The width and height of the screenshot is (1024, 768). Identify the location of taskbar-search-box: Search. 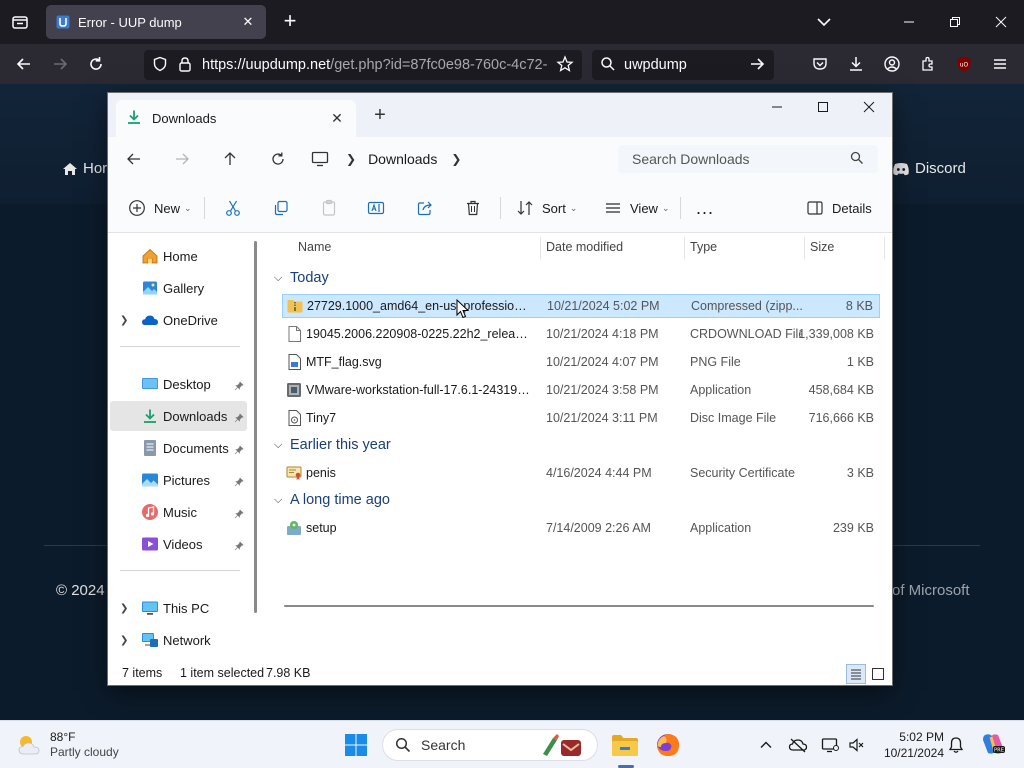
(490, 745).